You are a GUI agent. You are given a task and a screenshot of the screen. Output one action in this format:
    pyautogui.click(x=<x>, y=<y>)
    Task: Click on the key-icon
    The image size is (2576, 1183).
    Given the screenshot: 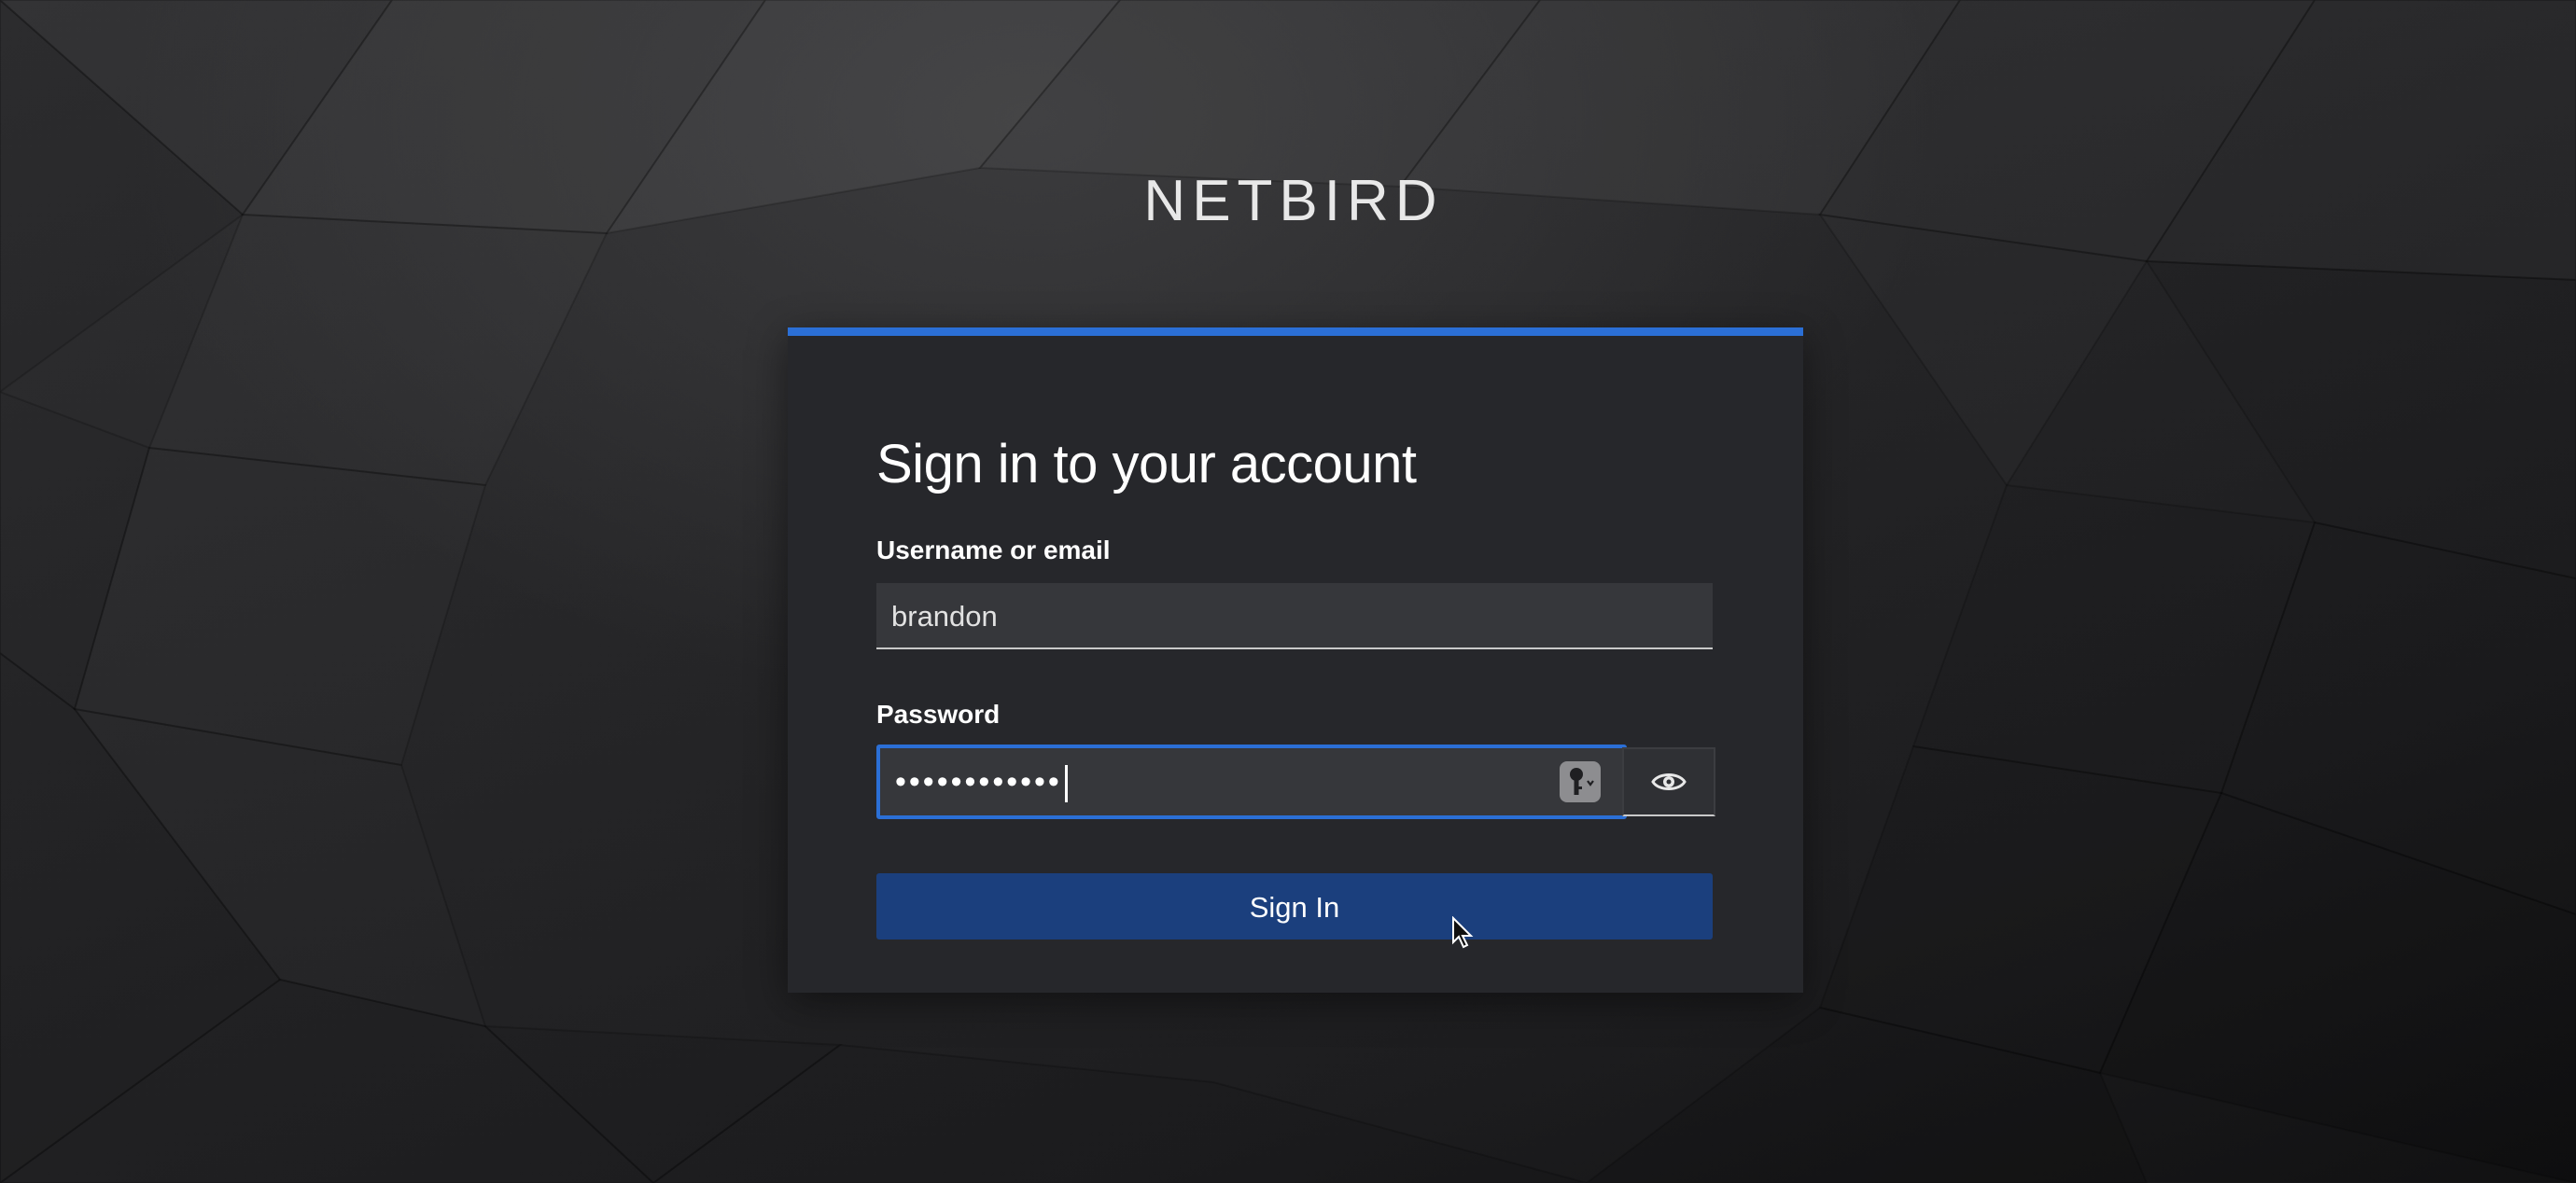 What is the action you would take?
    pyautogui.click(x=1580, y=781)
    